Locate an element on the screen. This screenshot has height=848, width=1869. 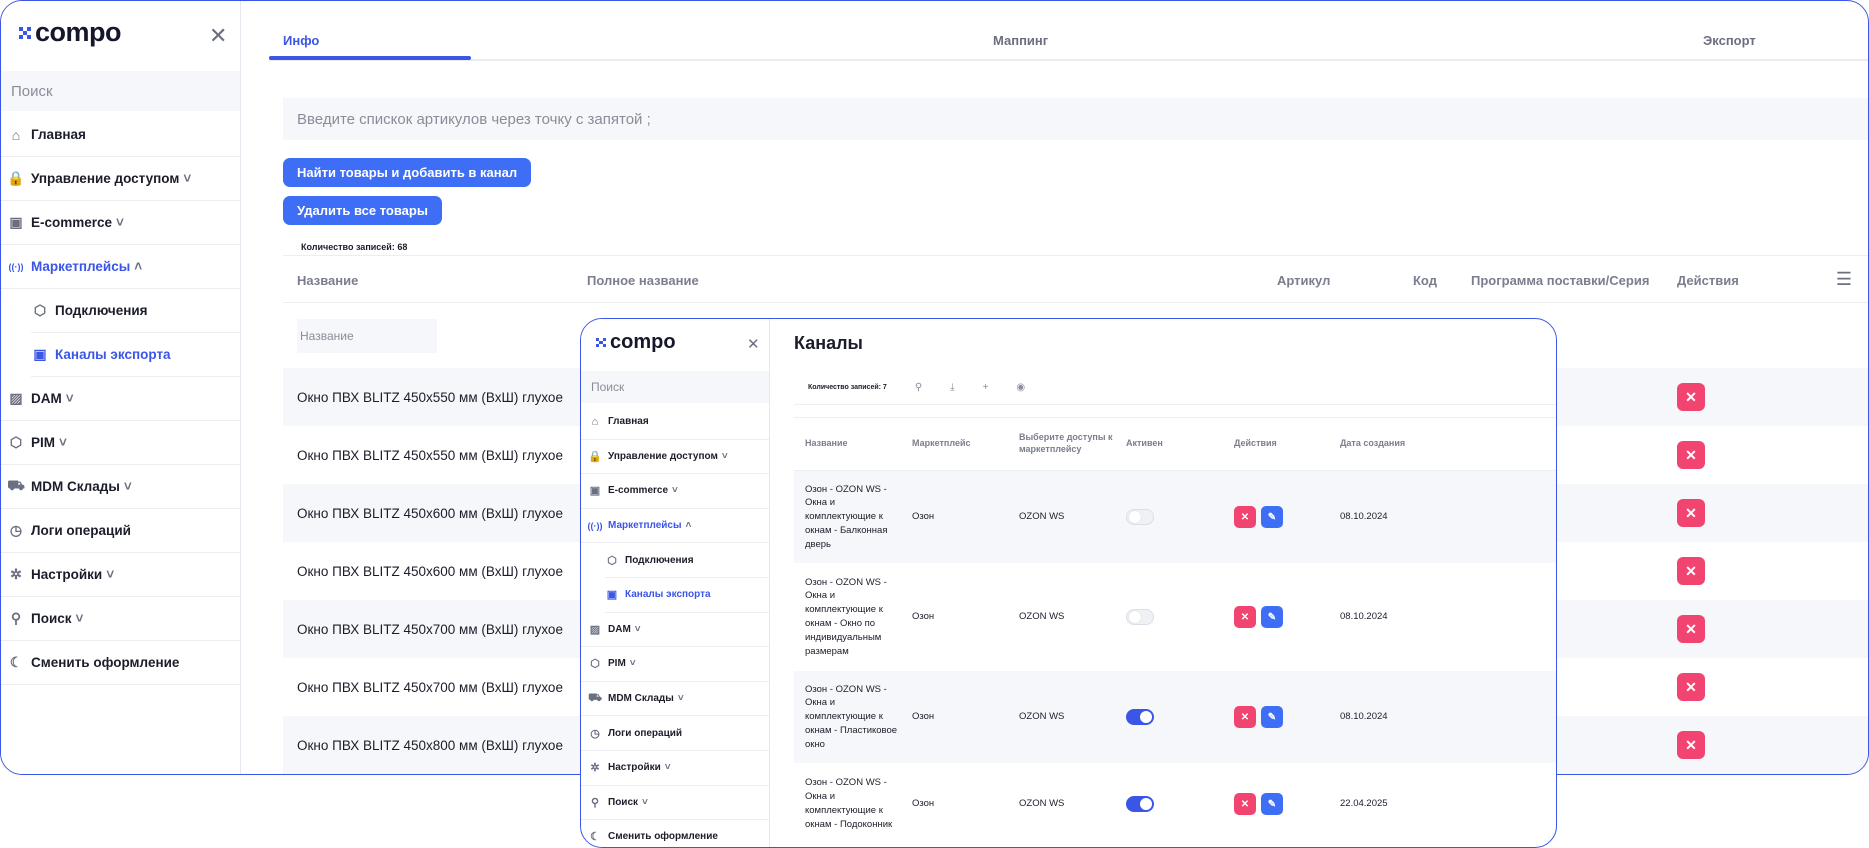
eye-icon: ◉ is located at coordinates (1020, 387).